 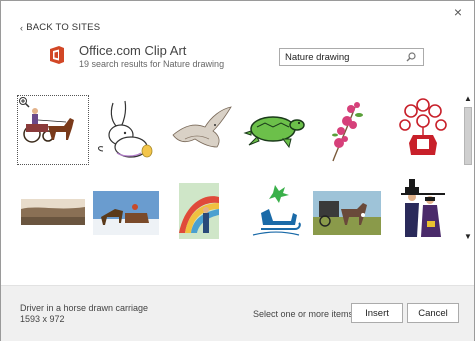 I want to click on chevron-left-icon: ‹, so click(x=22, y=27).